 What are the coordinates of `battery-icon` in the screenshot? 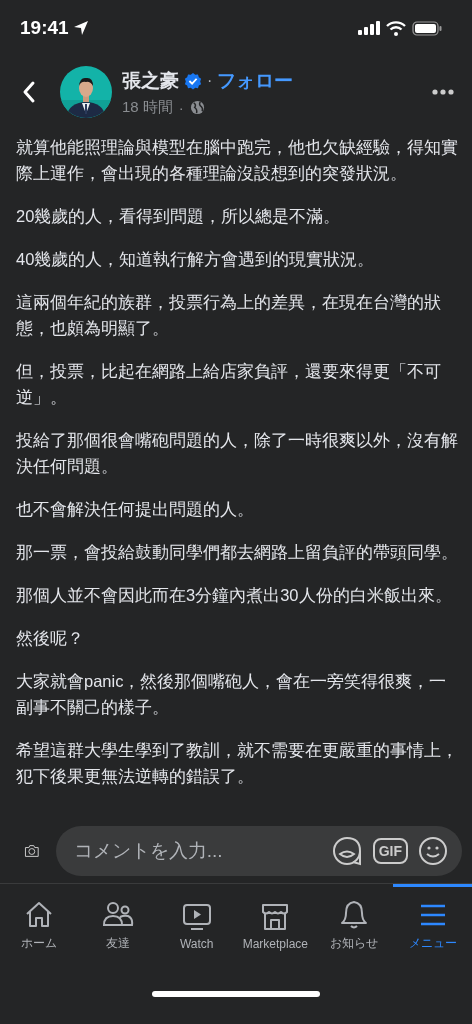 It's located at (427, 28).